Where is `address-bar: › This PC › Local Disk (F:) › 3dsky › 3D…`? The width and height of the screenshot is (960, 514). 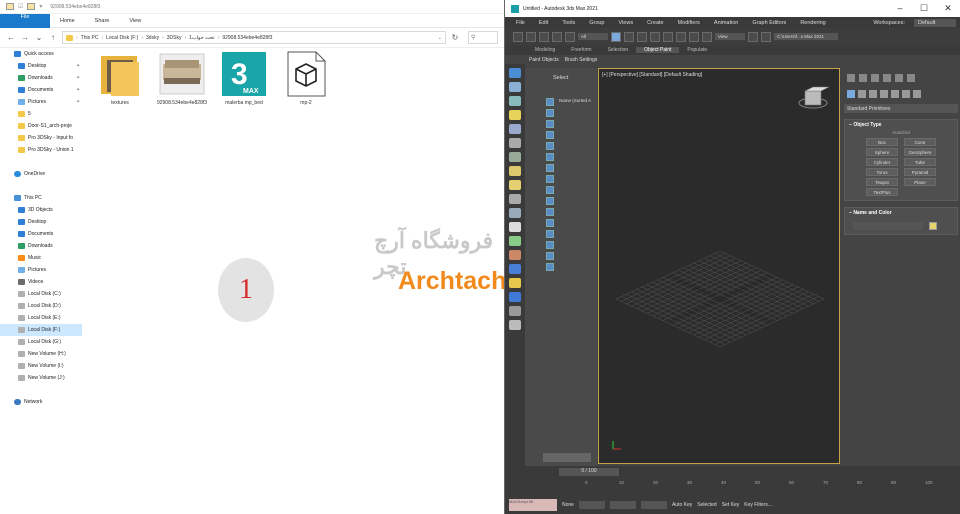
address-bar: › This PC › Local Disk (F:) › 3dsky › 3D… is located at coordinates (254, 37).